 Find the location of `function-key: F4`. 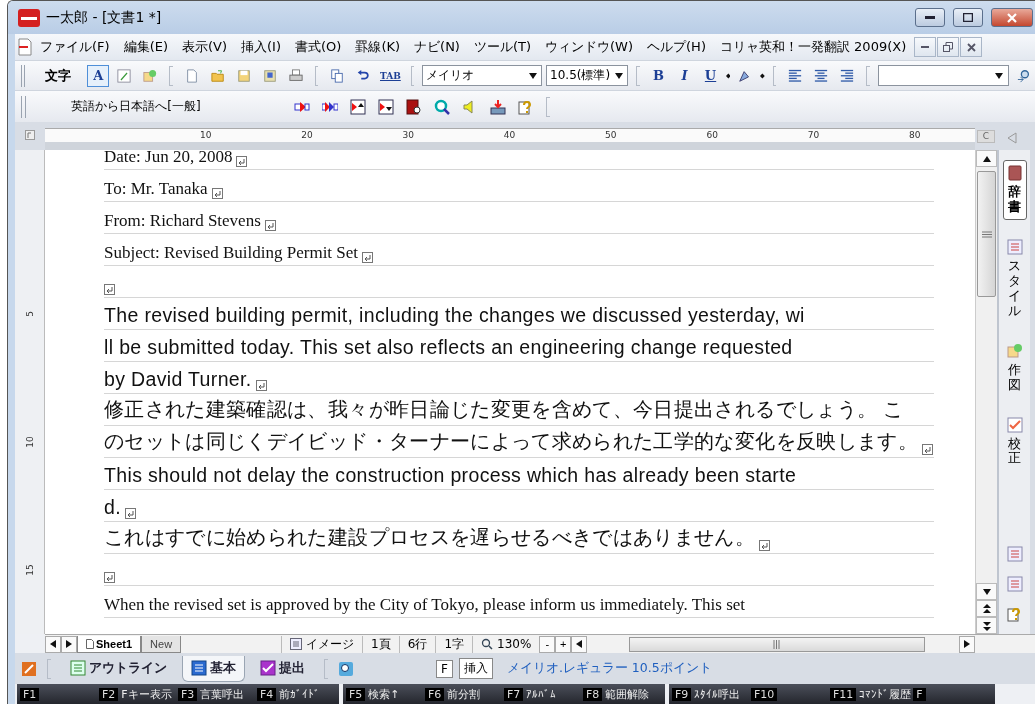

function-key: F4 is located at coordinates (267, 694).